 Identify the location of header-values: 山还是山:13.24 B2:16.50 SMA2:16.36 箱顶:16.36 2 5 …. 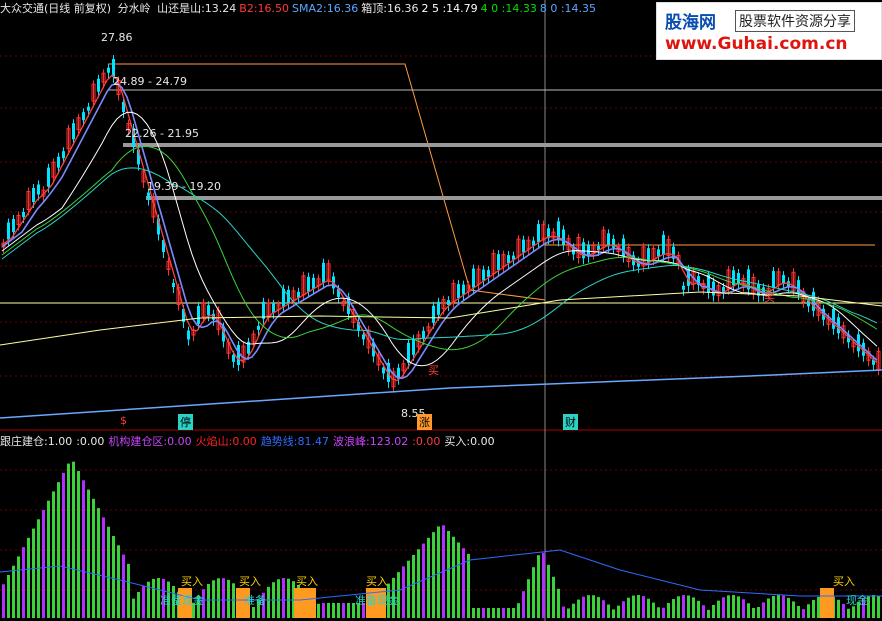
(378, 8).